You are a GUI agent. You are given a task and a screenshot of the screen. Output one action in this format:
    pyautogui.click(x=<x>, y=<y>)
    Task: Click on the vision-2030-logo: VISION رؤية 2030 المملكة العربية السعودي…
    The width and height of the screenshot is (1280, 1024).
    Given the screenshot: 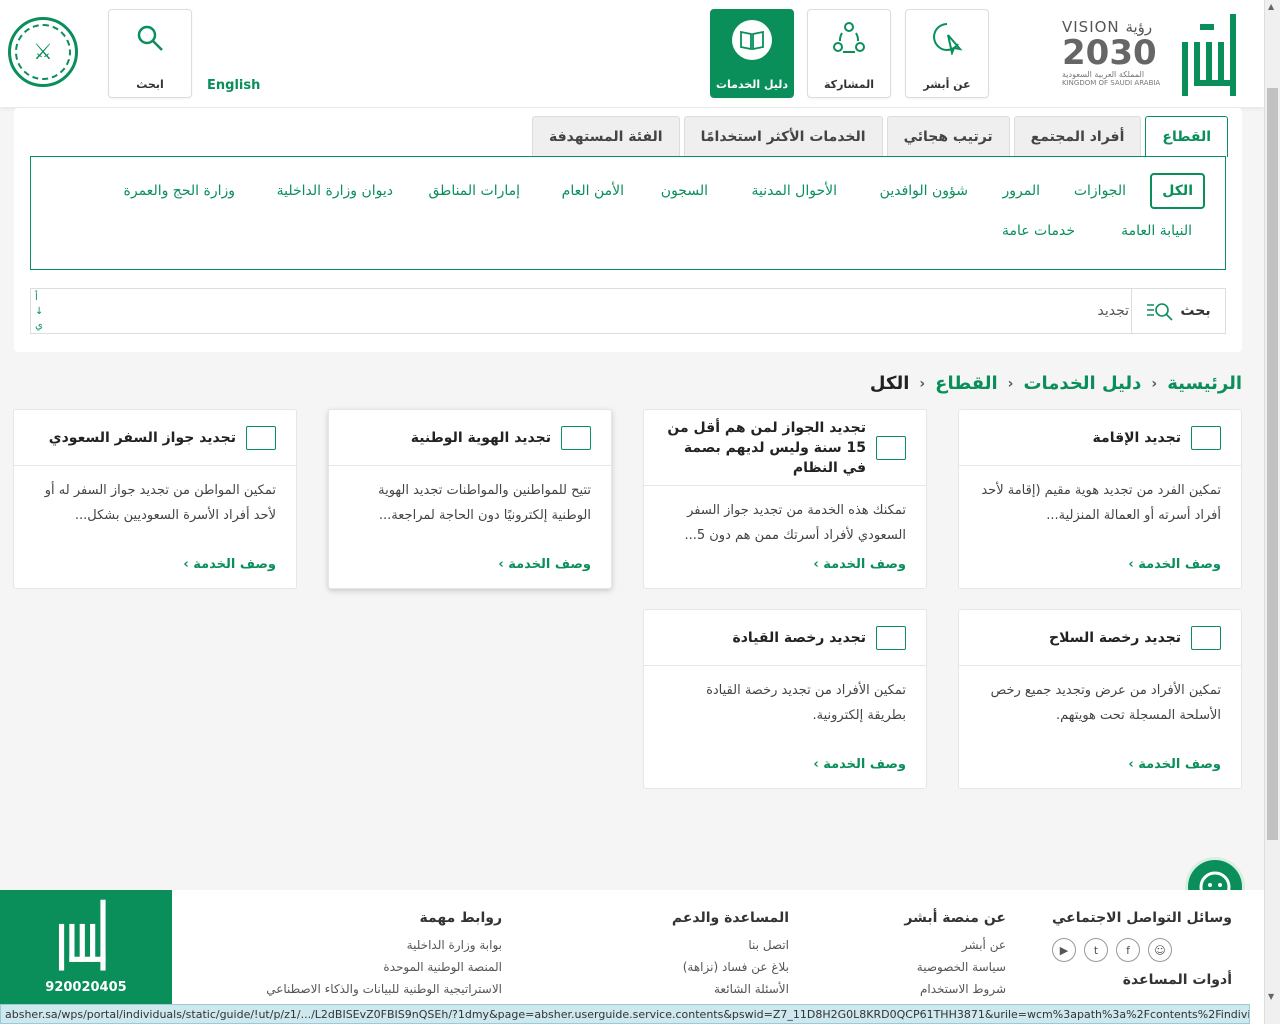 What is the action you would take?
    pyautogui.click(x=1117, y=59)
    